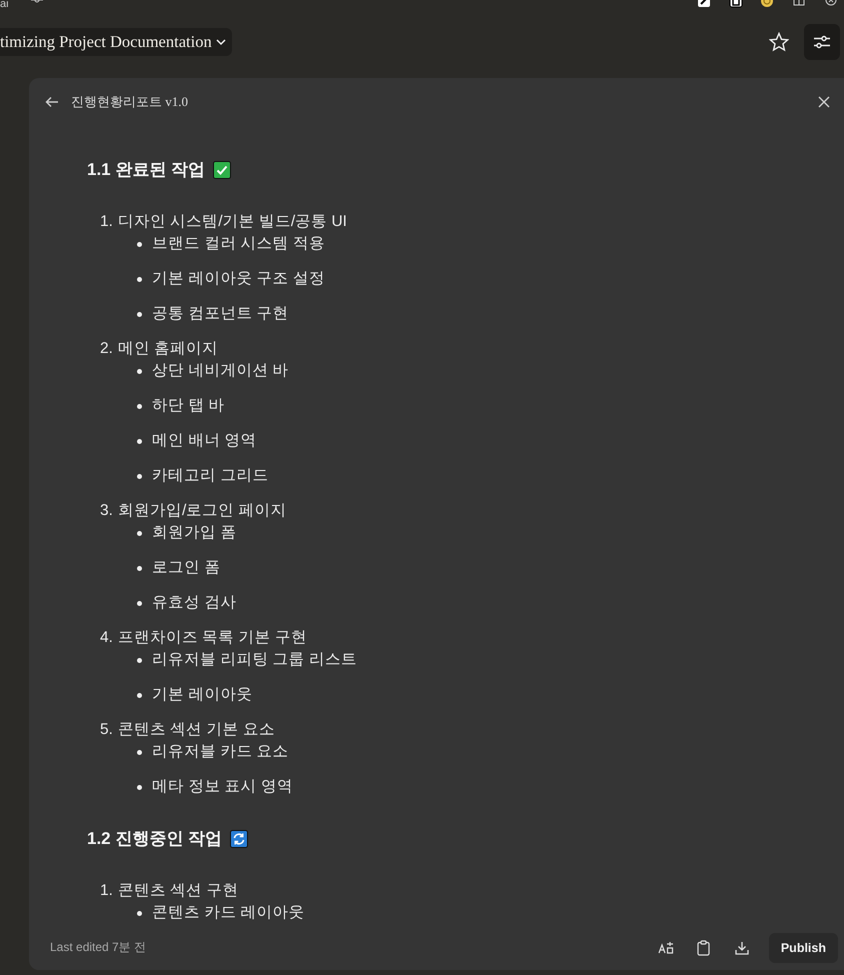 This screenshot has height=975, width=844. I want to click on chevron-down-icon, so click(221, 42).